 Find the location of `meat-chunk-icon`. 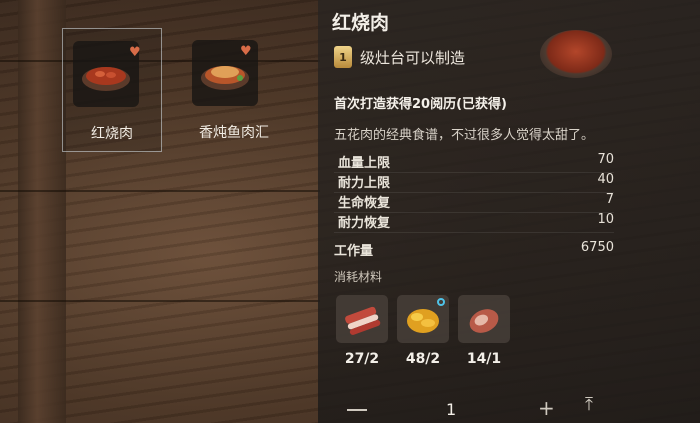

meat-chunk-icon is located at coordinates (484, 321).